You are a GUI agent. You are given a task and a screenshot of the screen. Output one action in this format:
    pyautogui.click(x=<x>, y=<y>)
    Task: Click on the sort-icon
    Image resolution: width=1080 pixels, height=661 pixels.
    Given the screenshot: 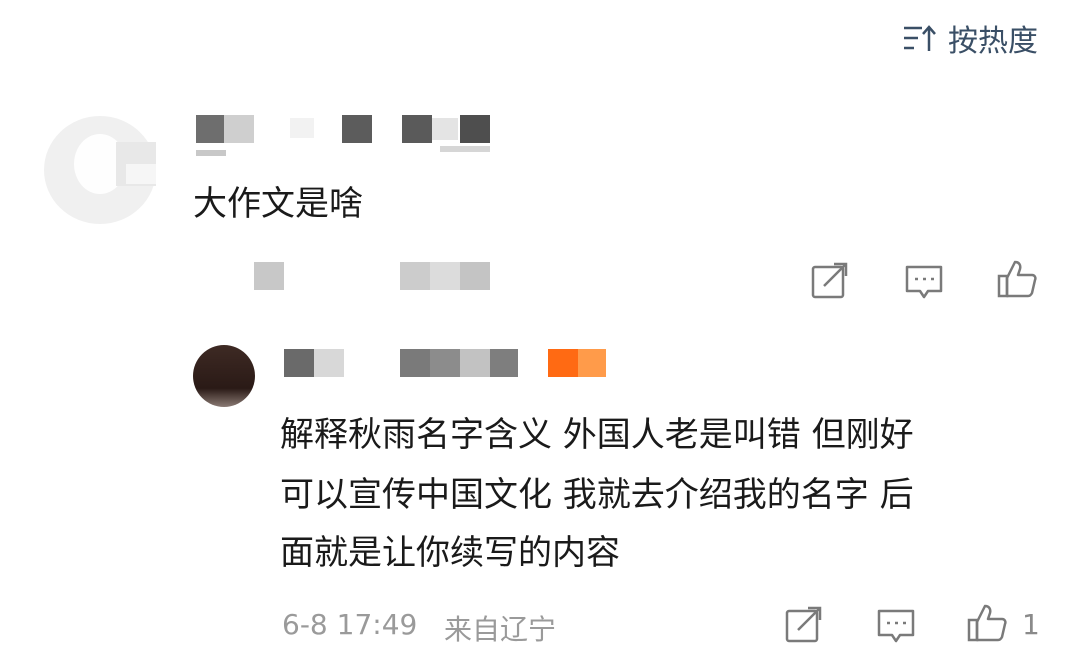 What is the action you would take?
    pyautogui.click(x=920, y=38)
    